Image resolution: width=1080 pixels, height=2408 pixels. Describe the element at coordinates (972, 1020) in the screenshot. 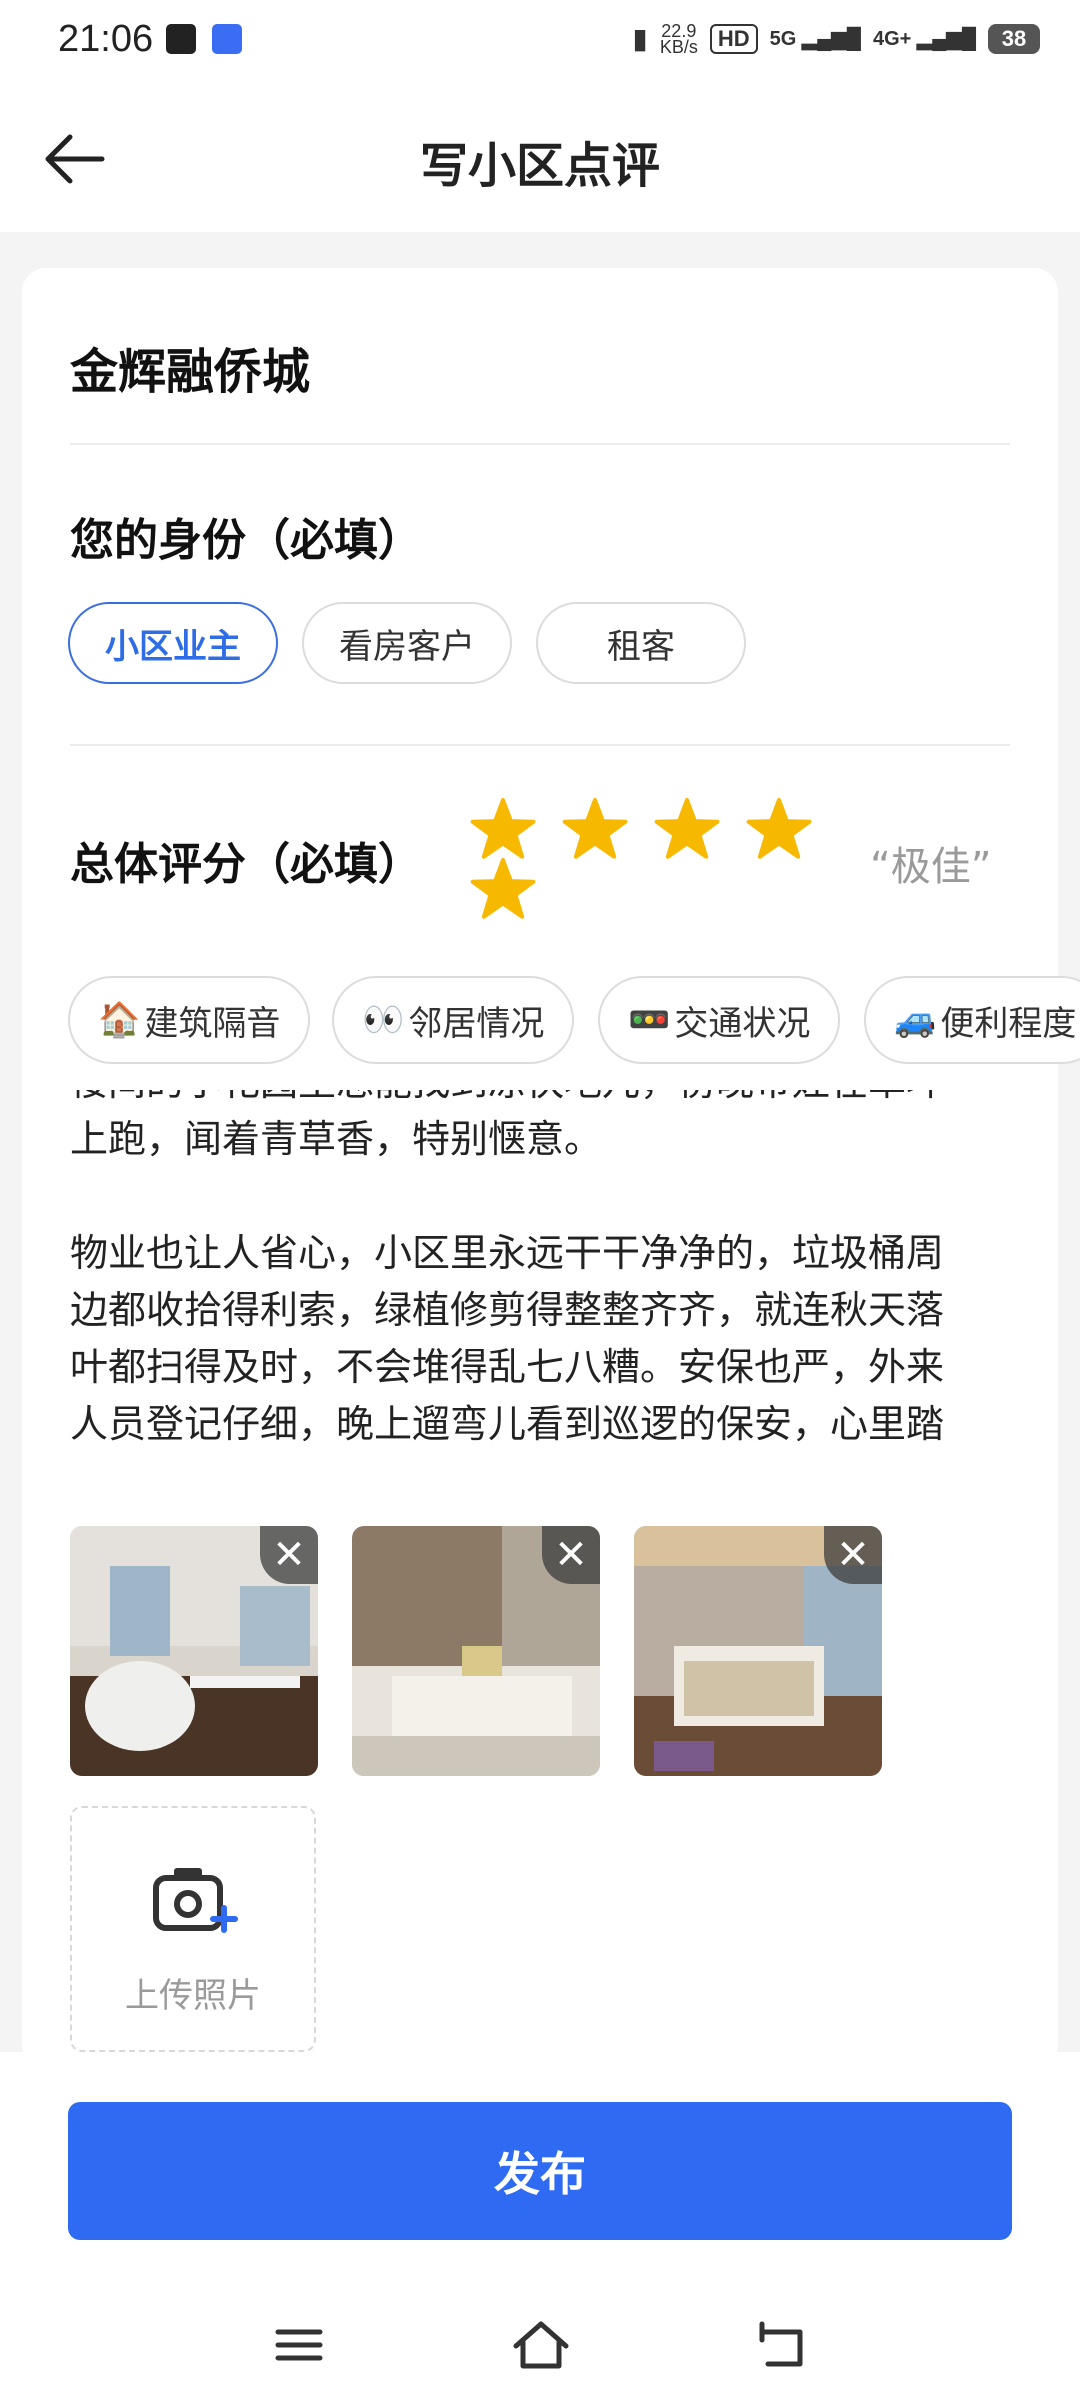

I see `tag-convenience: 🚙 便利程度` at that location.